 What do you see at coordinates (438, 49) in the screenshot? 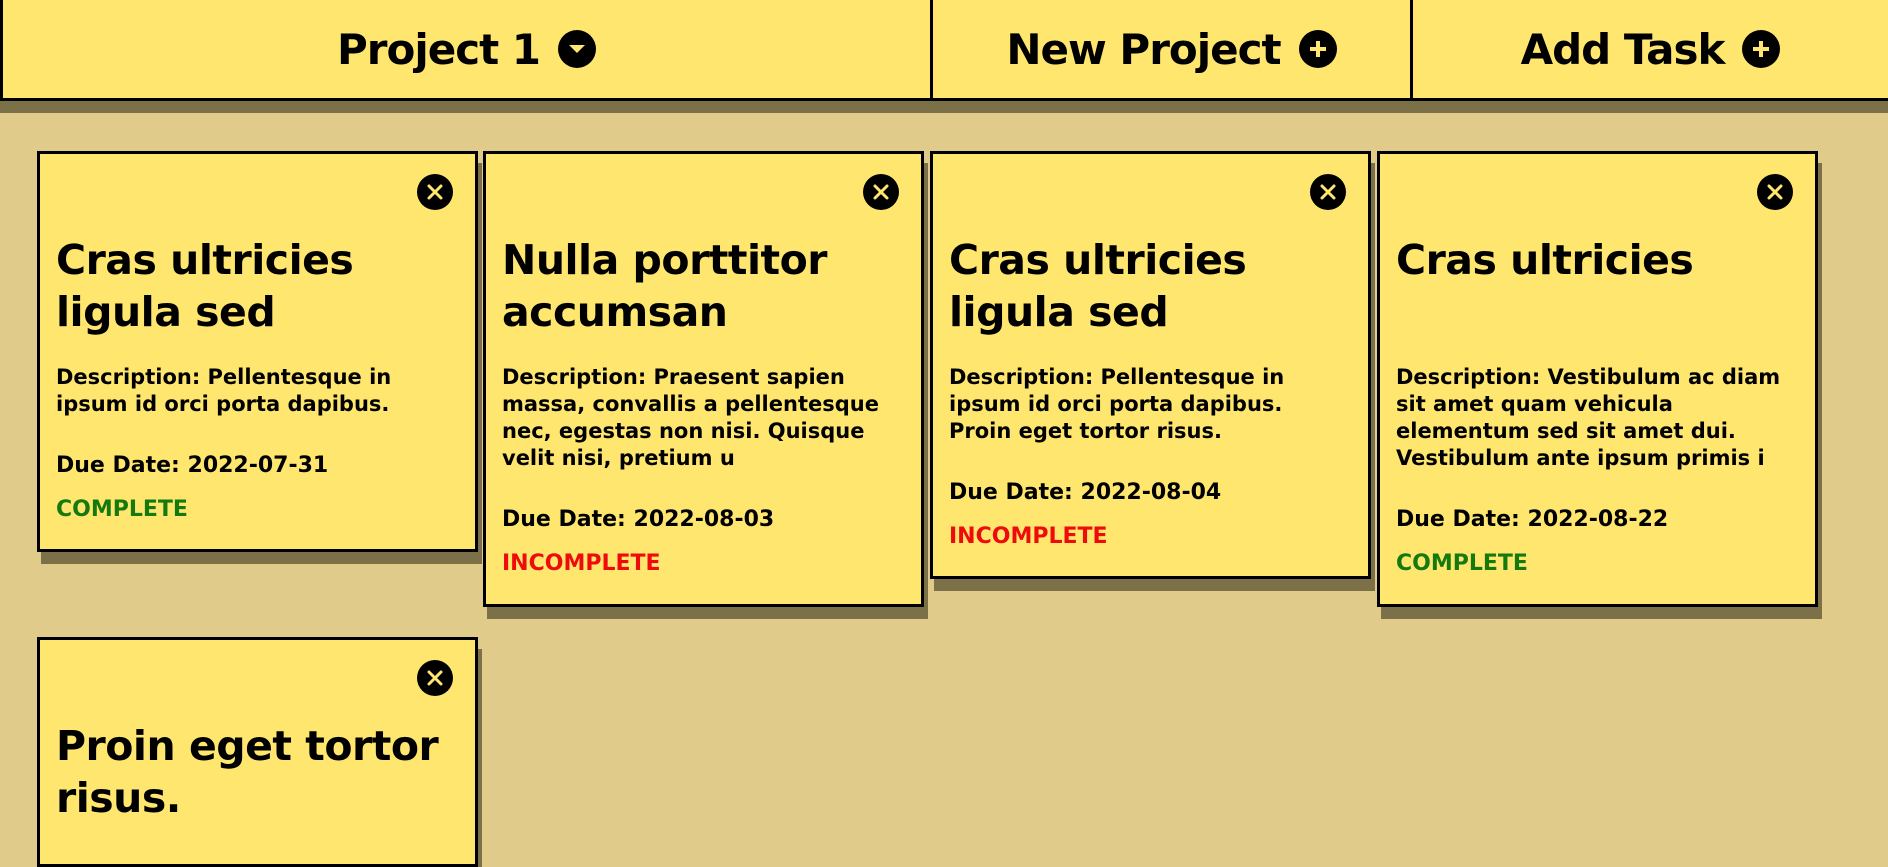
I see `project-select-label: Project 1` at bounding box center [438, 49].